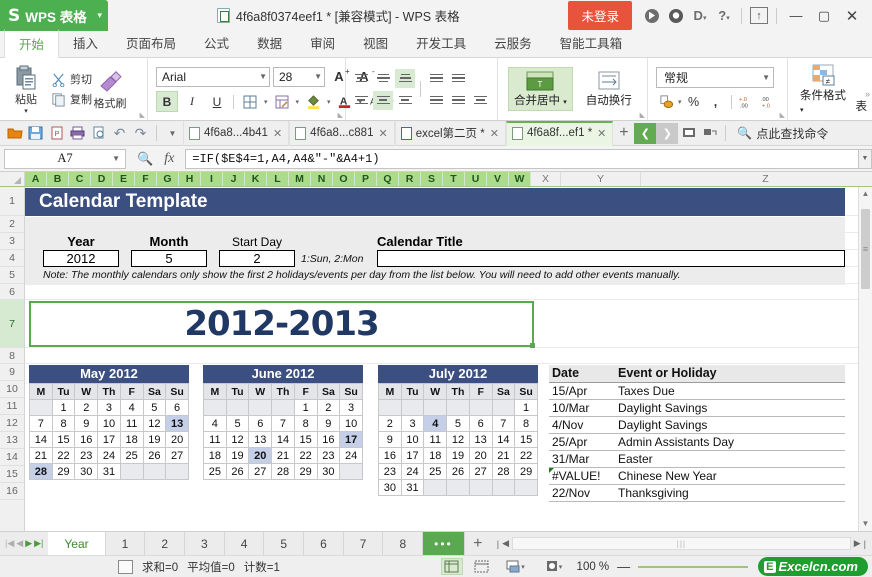 This screenshot has width=872, height=577. Describe the element at coordinates (77, 133) in the screenshot. I see `print-icon` at that location.